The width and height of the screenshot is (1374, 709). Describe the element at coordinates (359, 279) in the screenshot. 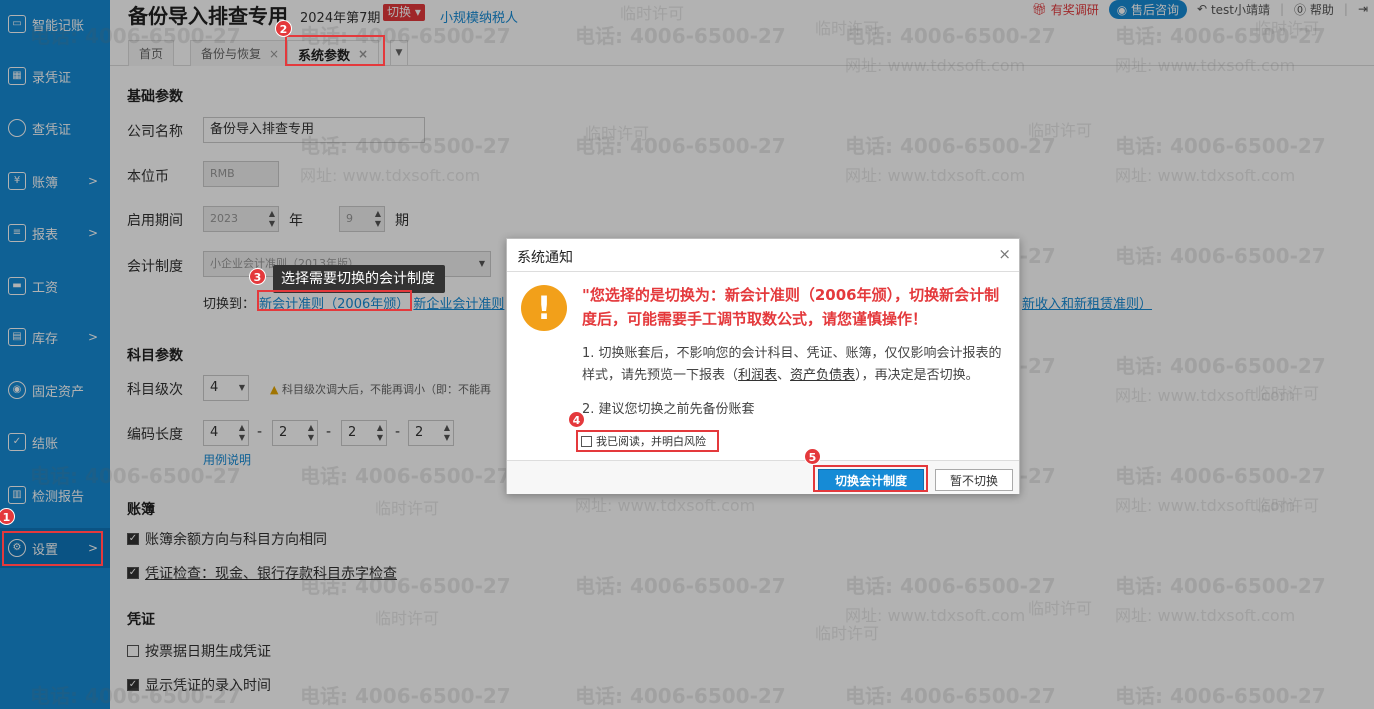

I see `tooltip-select-system: 选择需要切换的会计制度` at that location.